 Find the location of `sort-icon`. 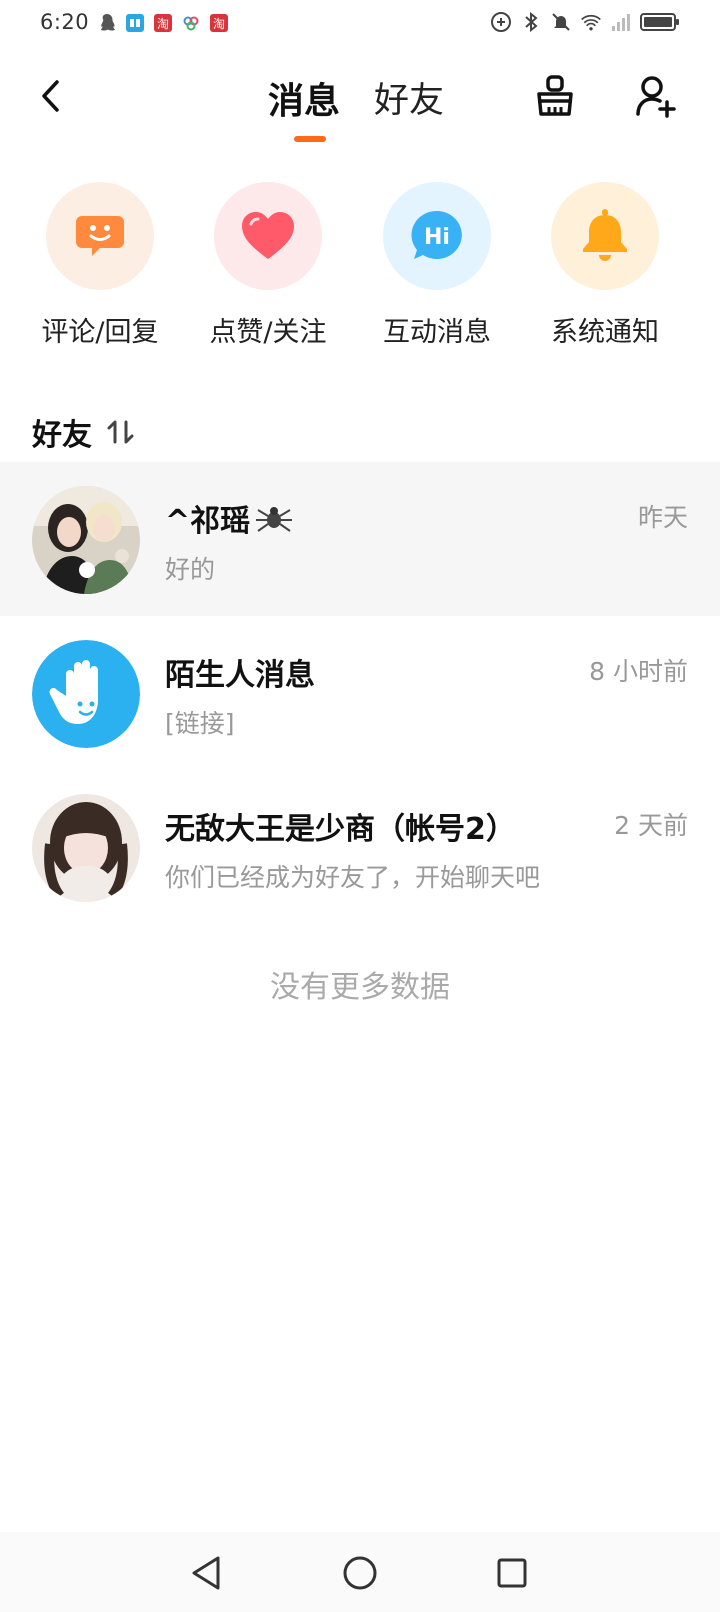

sort-icon is located at coordinates (120, 432).